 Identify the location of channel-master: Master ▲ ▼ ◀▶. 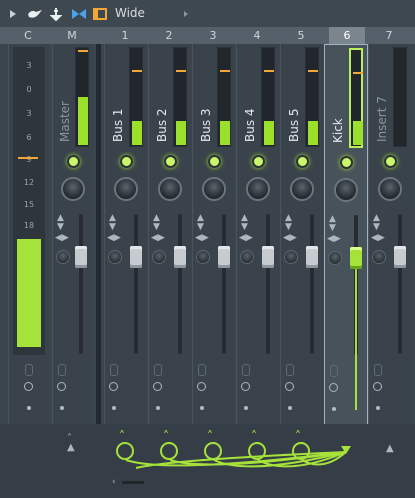
(72, 234).